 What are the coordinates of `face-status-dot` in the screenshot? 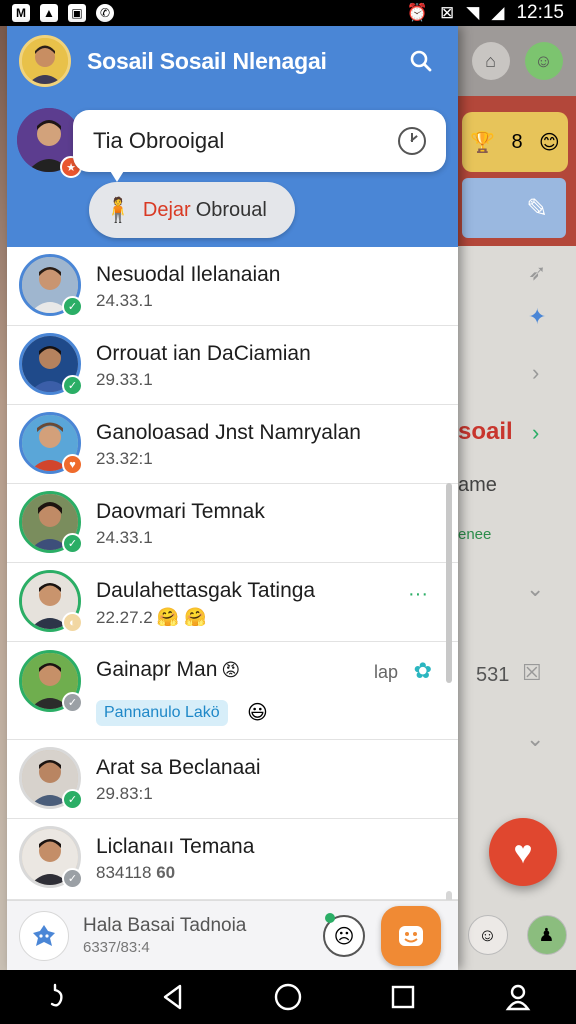 It's located at (330, 918).